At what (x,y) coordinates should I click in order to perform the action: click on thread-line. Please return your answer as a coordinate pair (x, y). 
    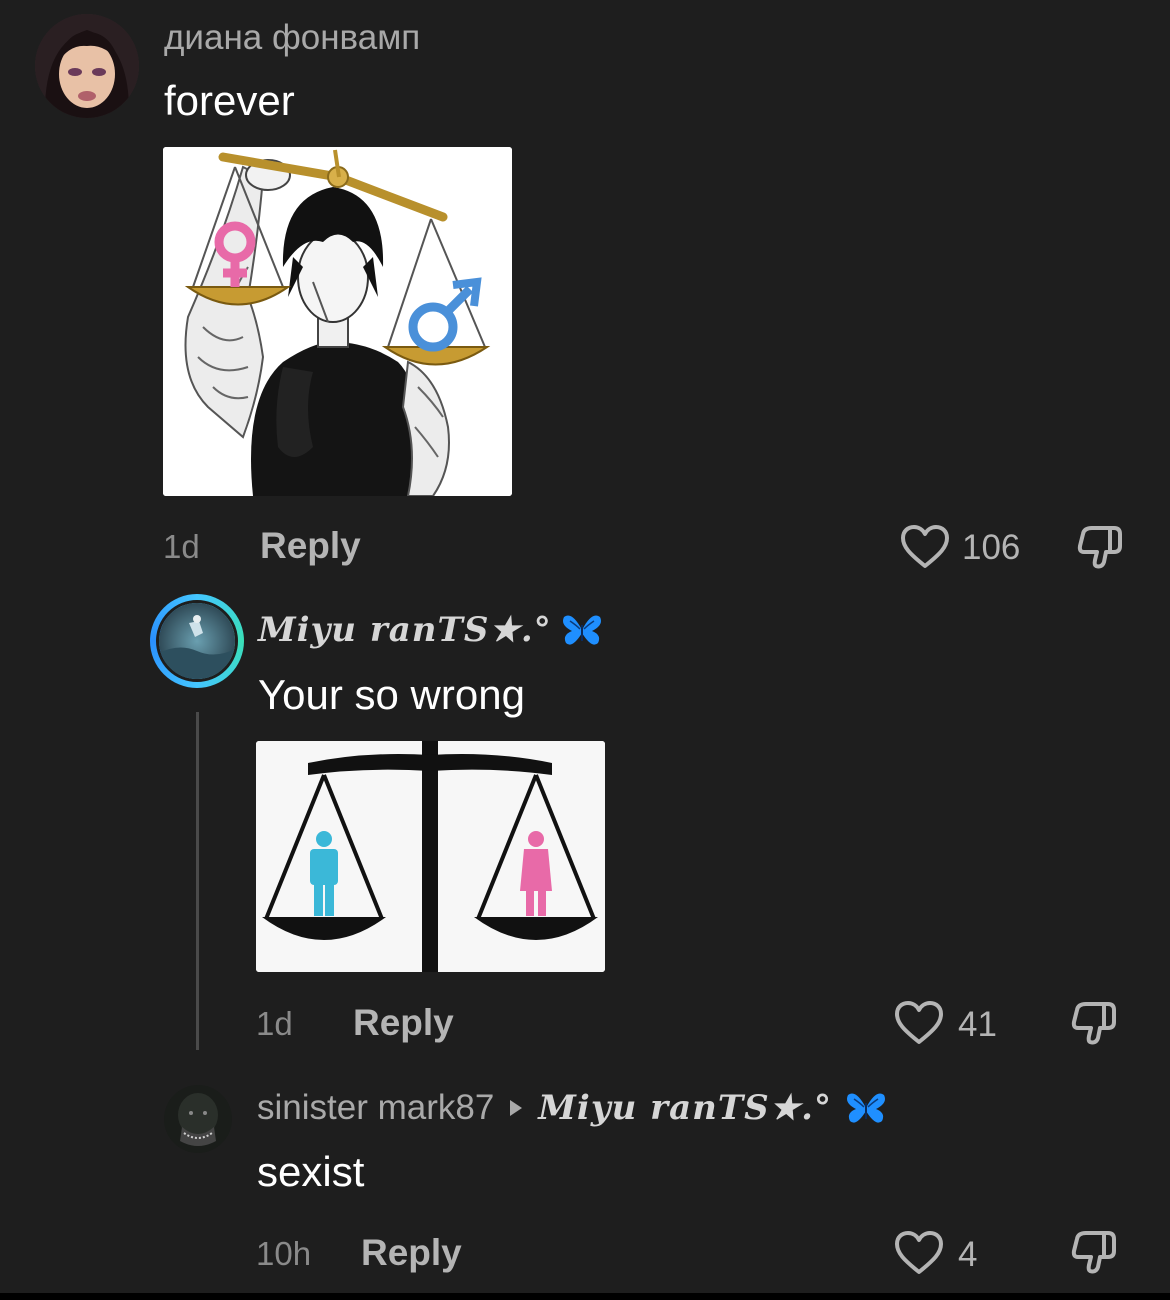
    Looking at the image, I should click on (197, 881).